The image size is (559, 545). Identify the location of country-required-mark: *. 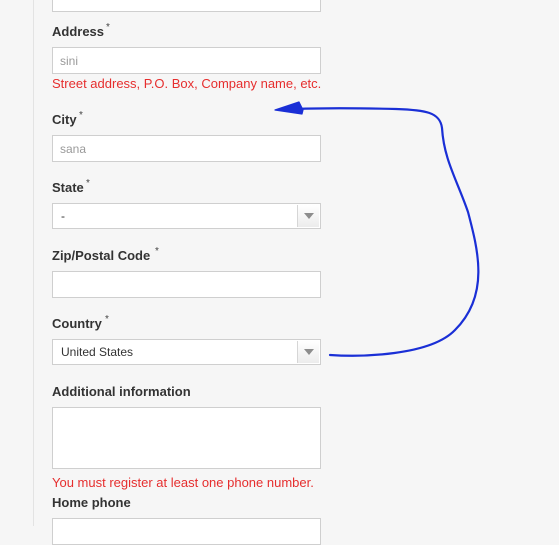
(107, 319).